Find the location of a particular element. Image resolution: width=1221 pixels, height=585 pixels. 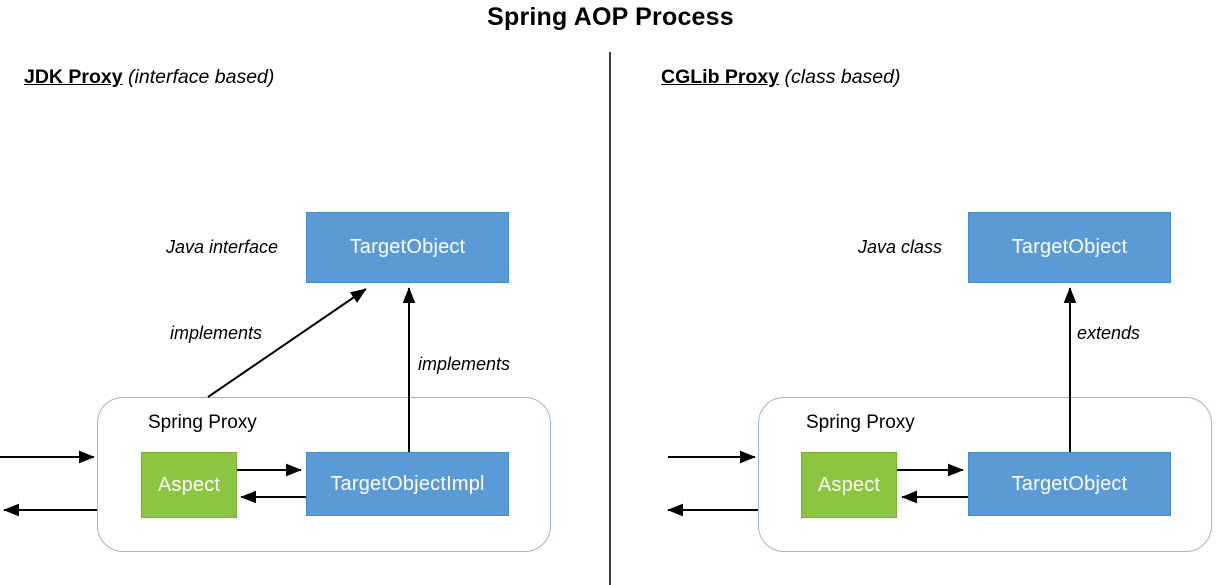

panel-heading-jdk: JDK Proxy (interface based) is located at coordinates (149, 77).